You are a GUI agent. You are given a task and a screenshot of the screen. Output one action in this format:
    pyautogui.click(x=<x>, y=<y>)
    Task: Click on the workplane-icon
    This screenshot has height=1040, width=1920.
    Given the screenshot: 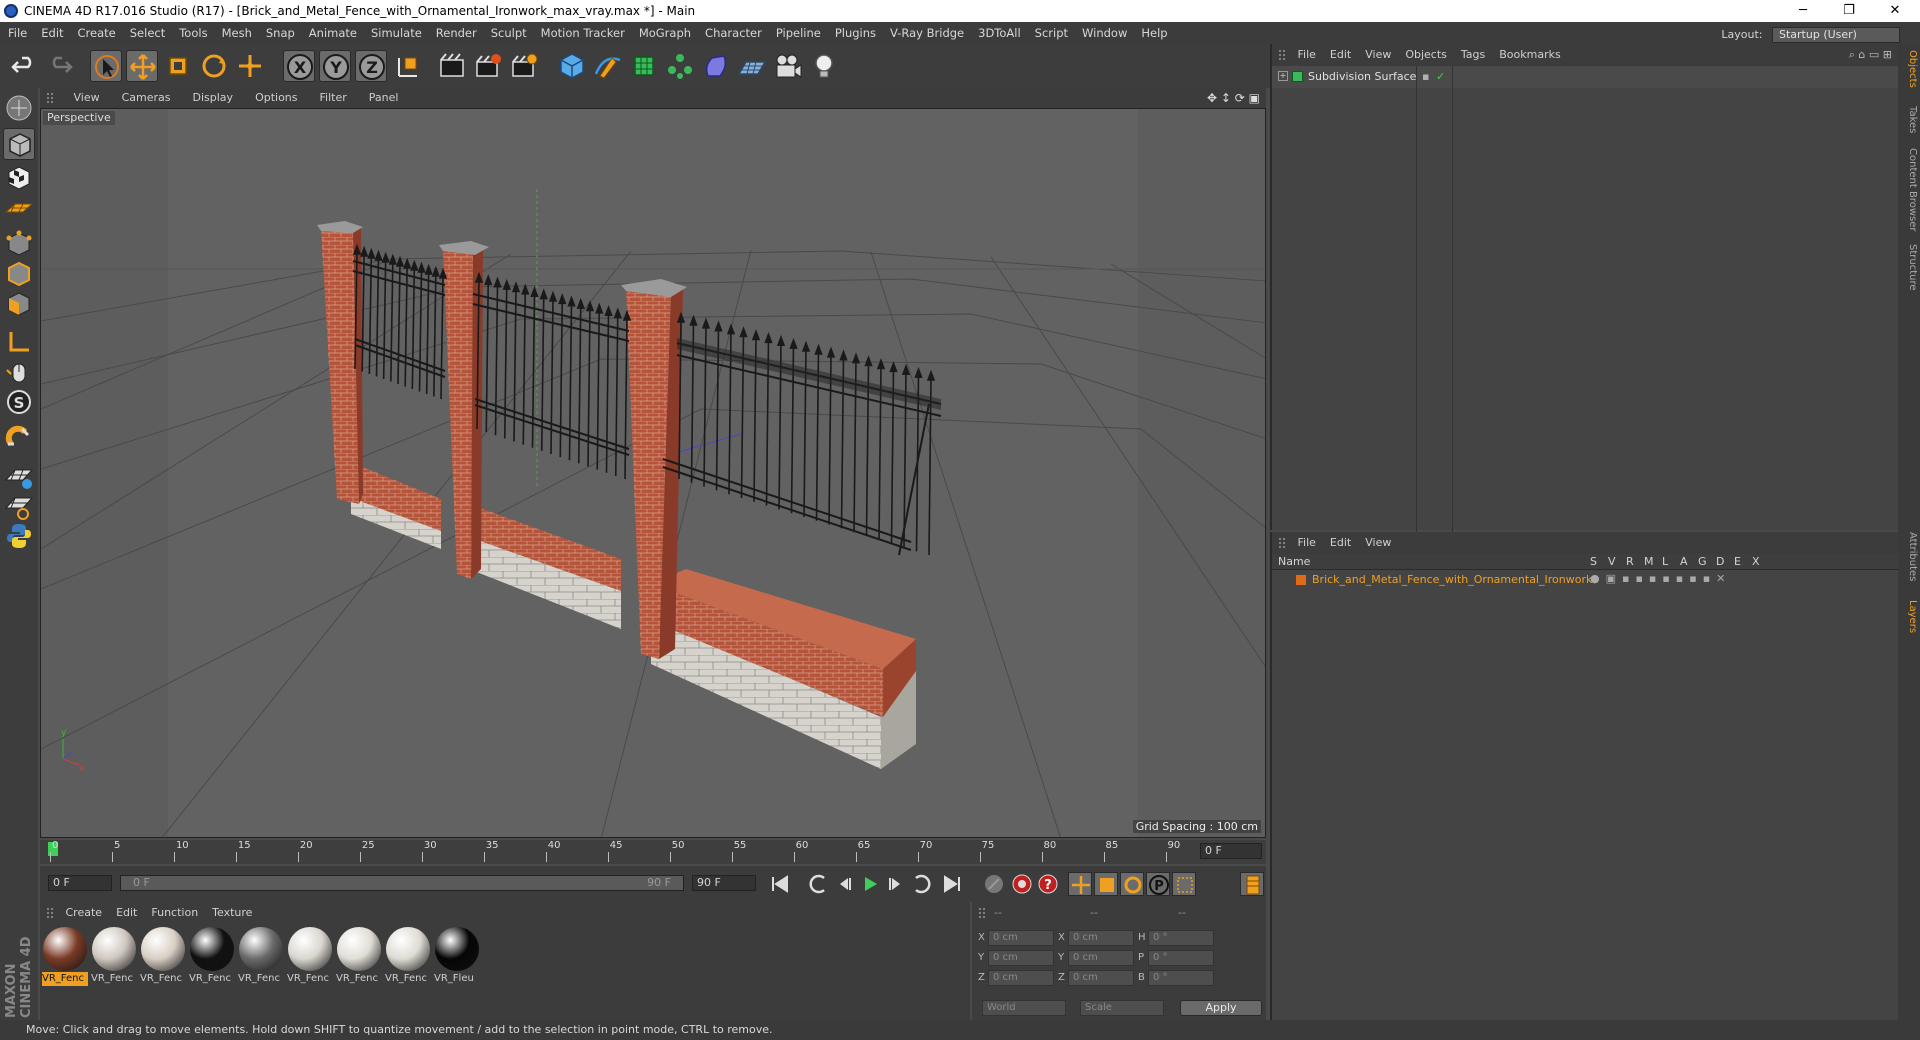 What is the action you would take?
    pyautogui.click(x=19, y=476)
    